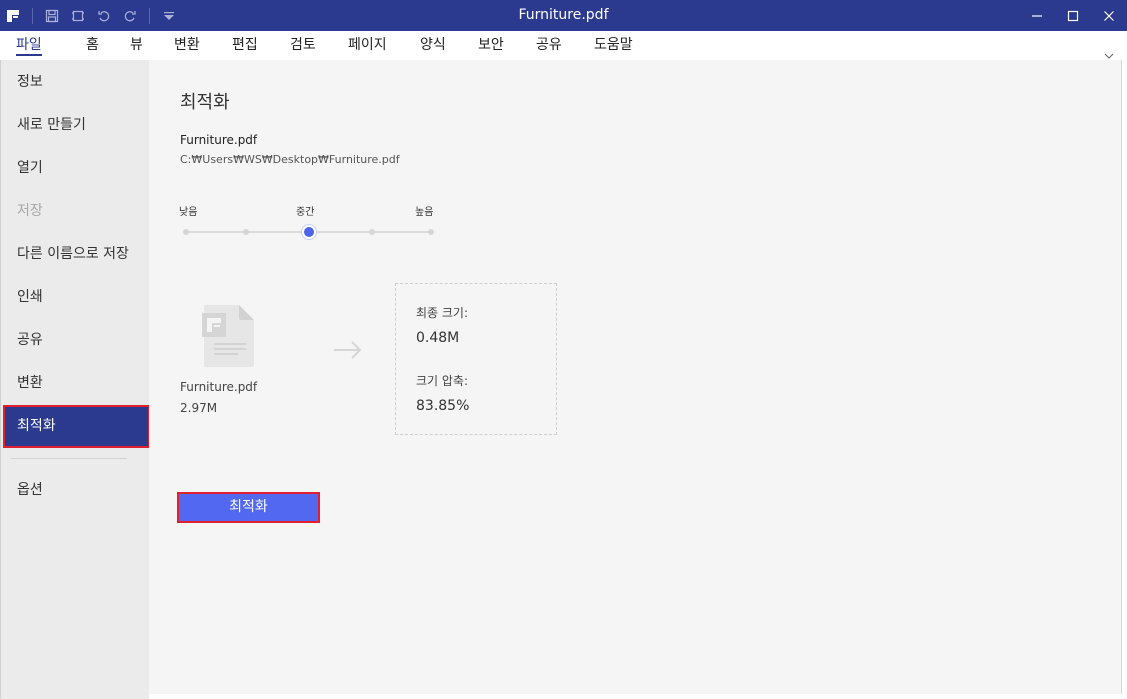 The width and height of the screenshot is (1127, 699). What do you see at coordinates (104, 15) in the screenshot?
I see `undo-icon` at bounding box center [104, 15].